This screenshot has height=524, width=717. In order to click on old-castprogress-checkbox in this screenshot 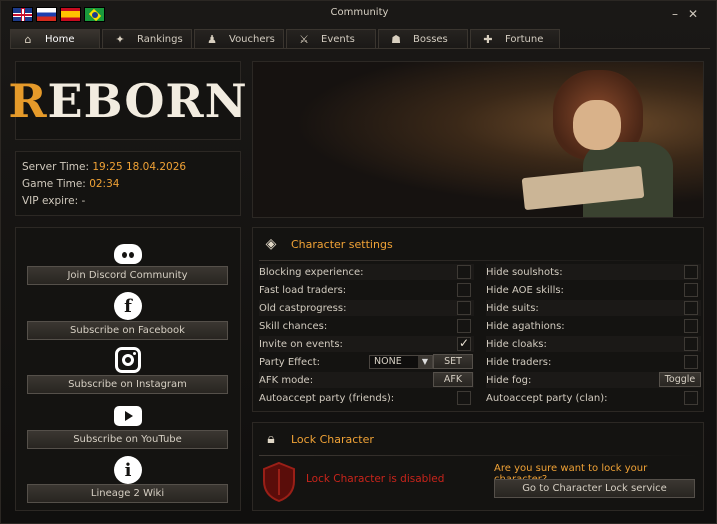, I will do `click(464, 308)`.